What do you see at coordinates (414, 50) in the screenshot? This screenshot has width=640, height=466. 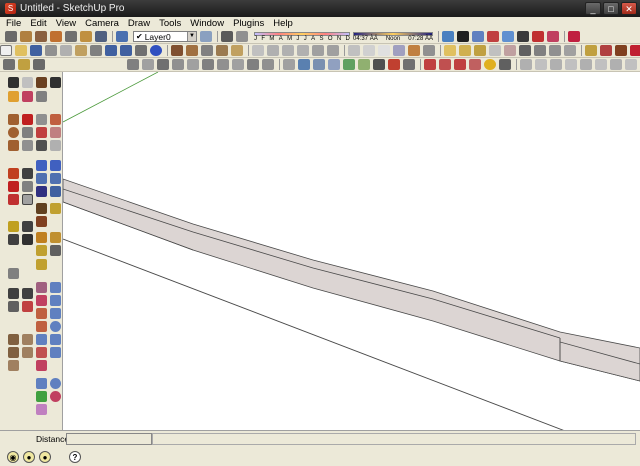 I see `shaded-textures-icon` at bounding box center [414, 50].